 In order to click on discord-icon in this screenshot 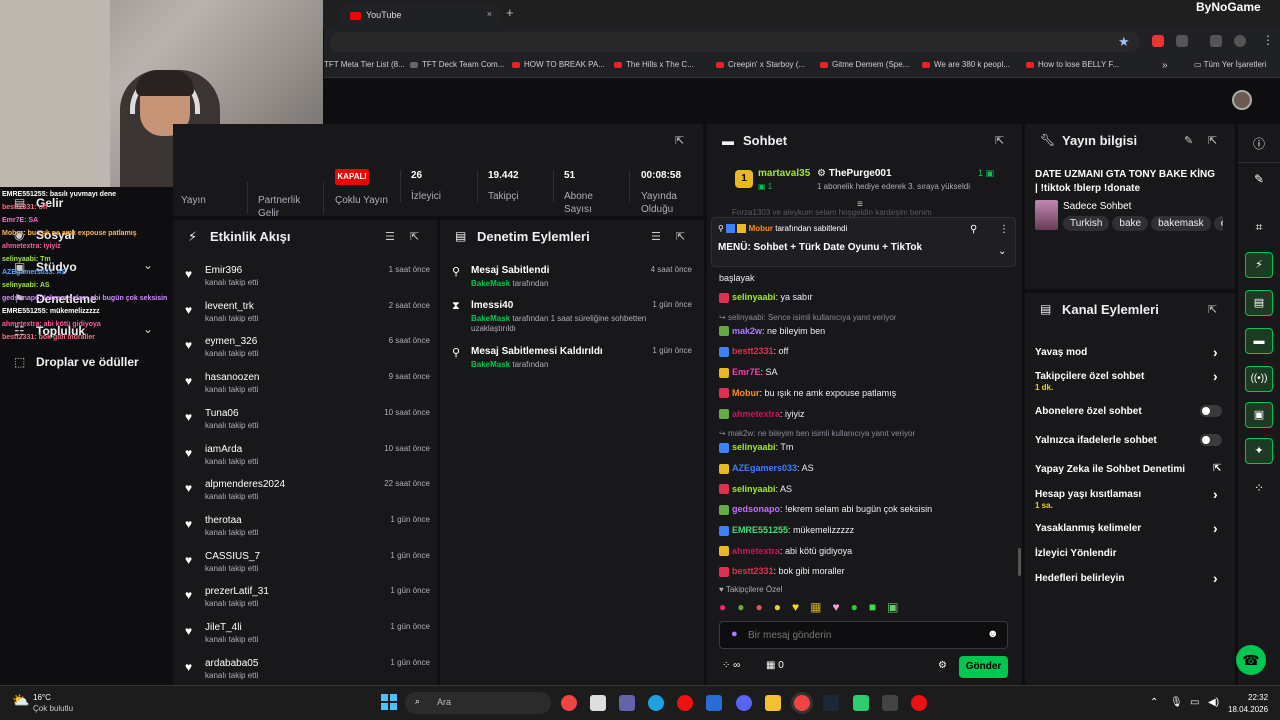, I will do `click(744, 703)`.